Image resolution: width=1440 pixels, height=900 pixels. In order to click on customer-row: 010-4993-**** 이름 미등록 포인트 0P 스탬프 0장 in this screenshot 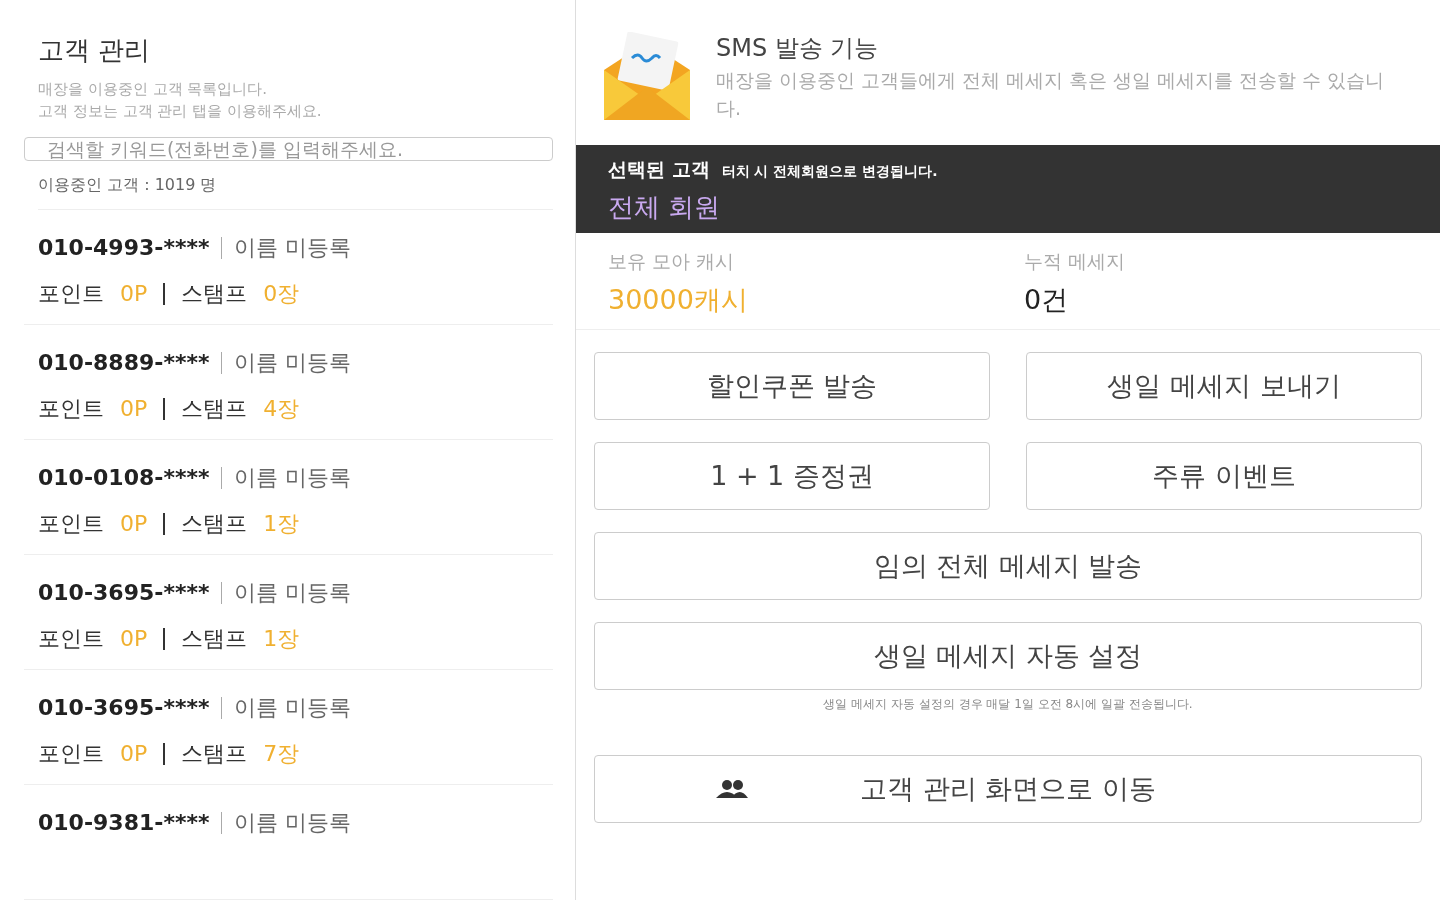, I will do `click(288, 267)`.